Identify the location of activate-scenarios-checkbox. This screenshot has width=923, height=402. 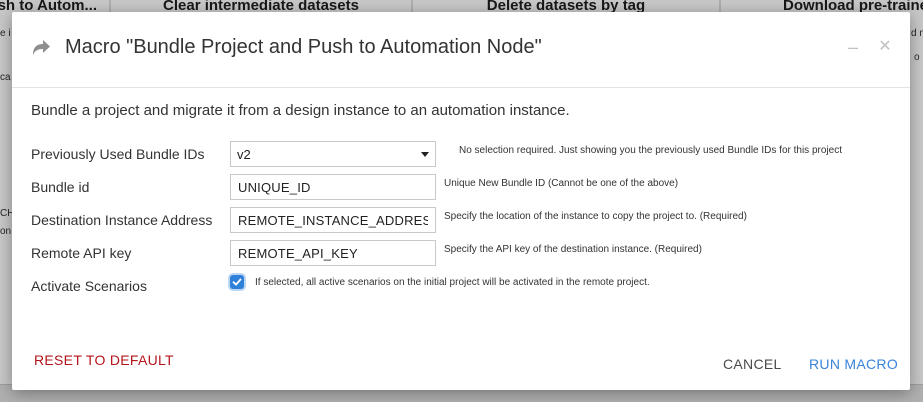
(237, 282).